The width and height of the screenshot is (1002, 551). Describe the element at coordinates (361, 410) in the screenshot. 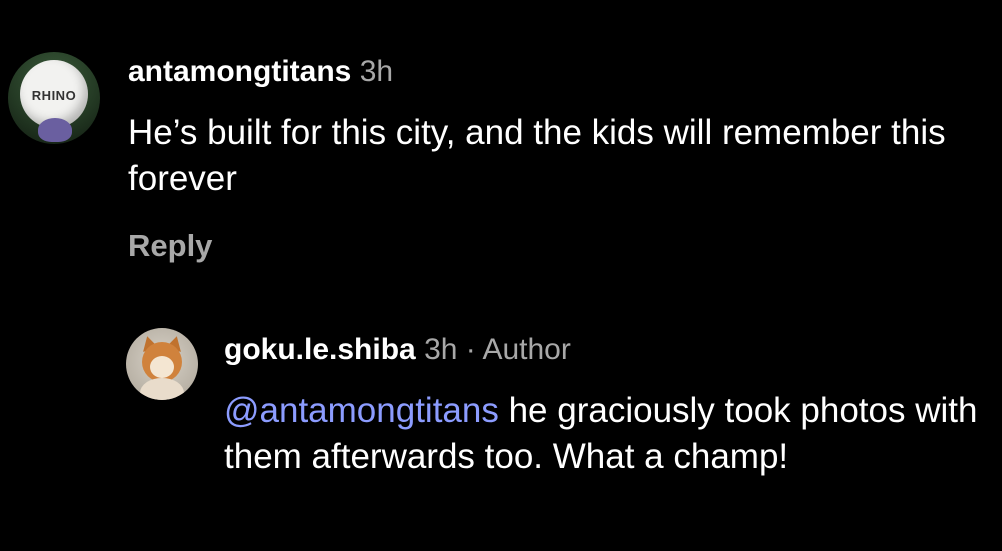

I see `mention-link: @antamongtitans` at that location.